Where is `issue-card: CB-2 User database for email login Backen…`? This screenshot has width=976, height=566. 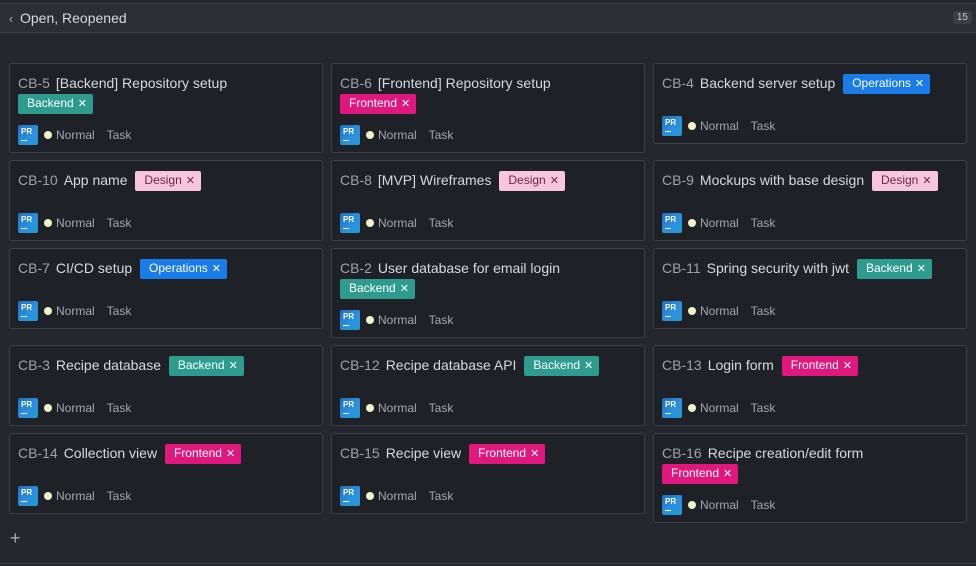
issue-card: CB-2 User database for email login Backen… is located at coordinates (488, 293).